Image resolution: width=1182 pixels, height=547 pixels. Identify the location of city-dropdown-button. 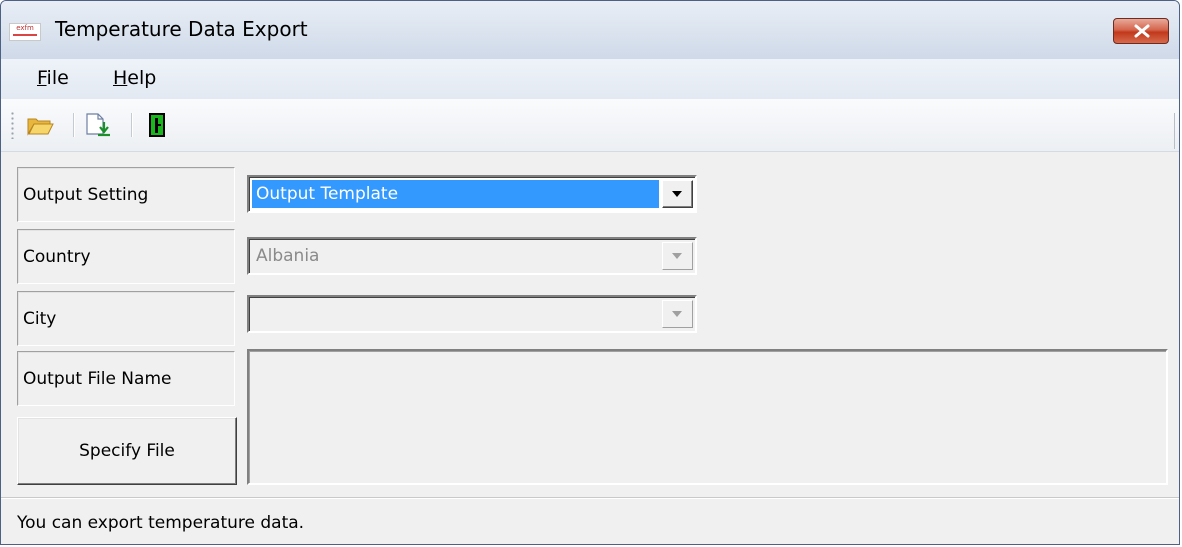
(677, 314).